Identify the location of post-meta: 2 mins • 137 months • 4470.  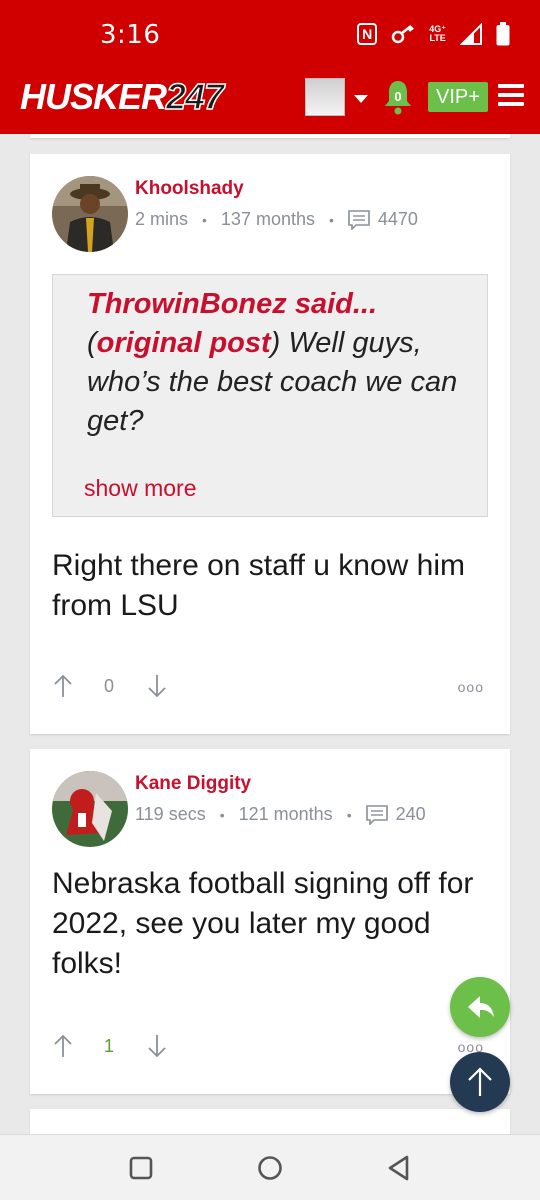
(276, 219).